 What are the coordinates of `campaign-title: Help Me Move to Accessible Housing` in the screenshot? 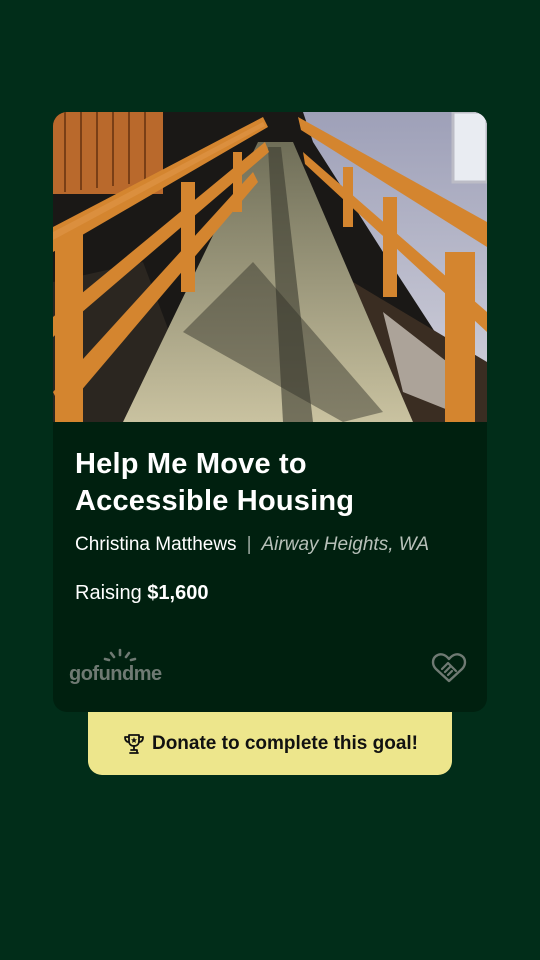 It's located at (270, 483).